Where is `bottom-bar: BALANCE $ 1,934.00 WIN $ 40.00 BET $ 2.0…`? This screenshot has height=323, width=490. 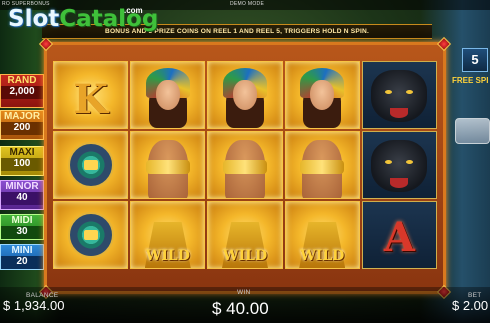
bottom-bar: BALANCE $ 1,934.00 WIN $ 40.00 BET $ 2.0… is located at coordinates (245, 305).